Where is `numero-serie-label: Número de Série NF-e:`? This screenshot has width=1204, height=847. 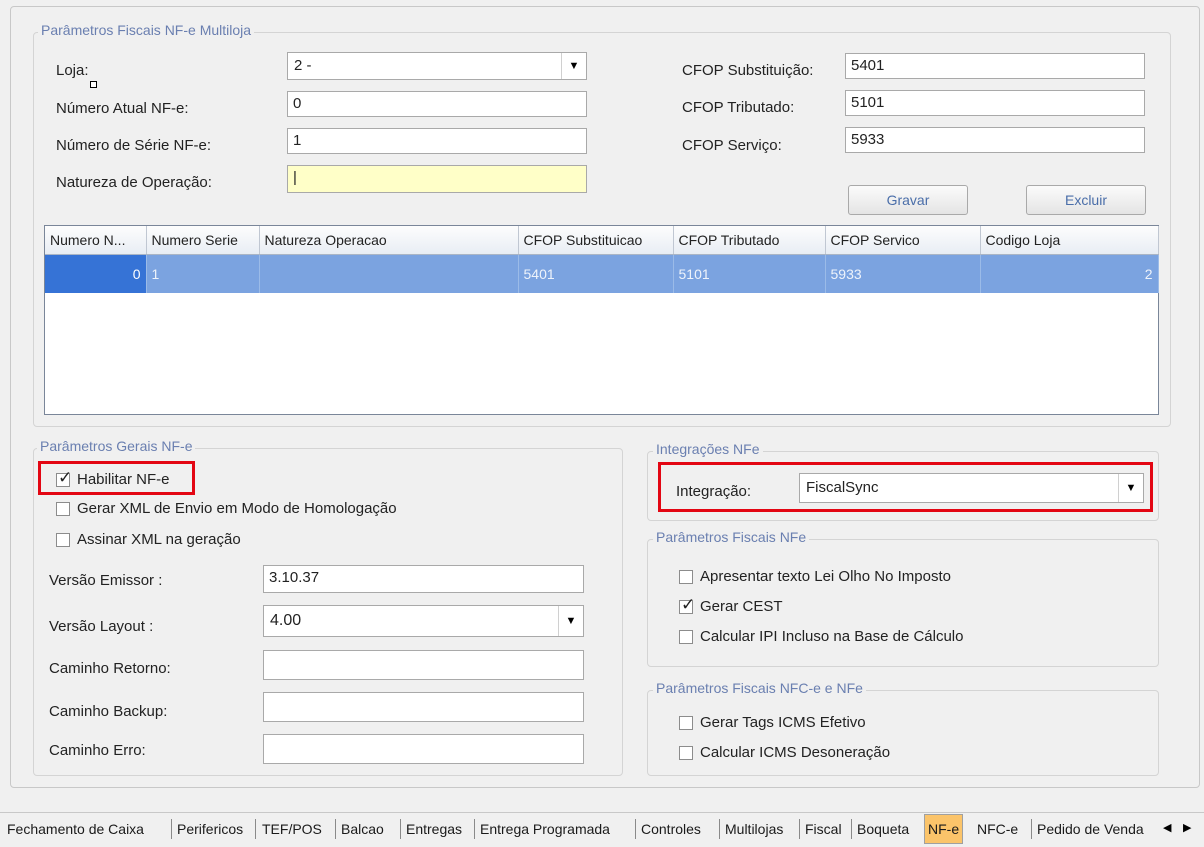 numero-serie-label: Número de Série NF-e: is located at coordinates (134, 145).